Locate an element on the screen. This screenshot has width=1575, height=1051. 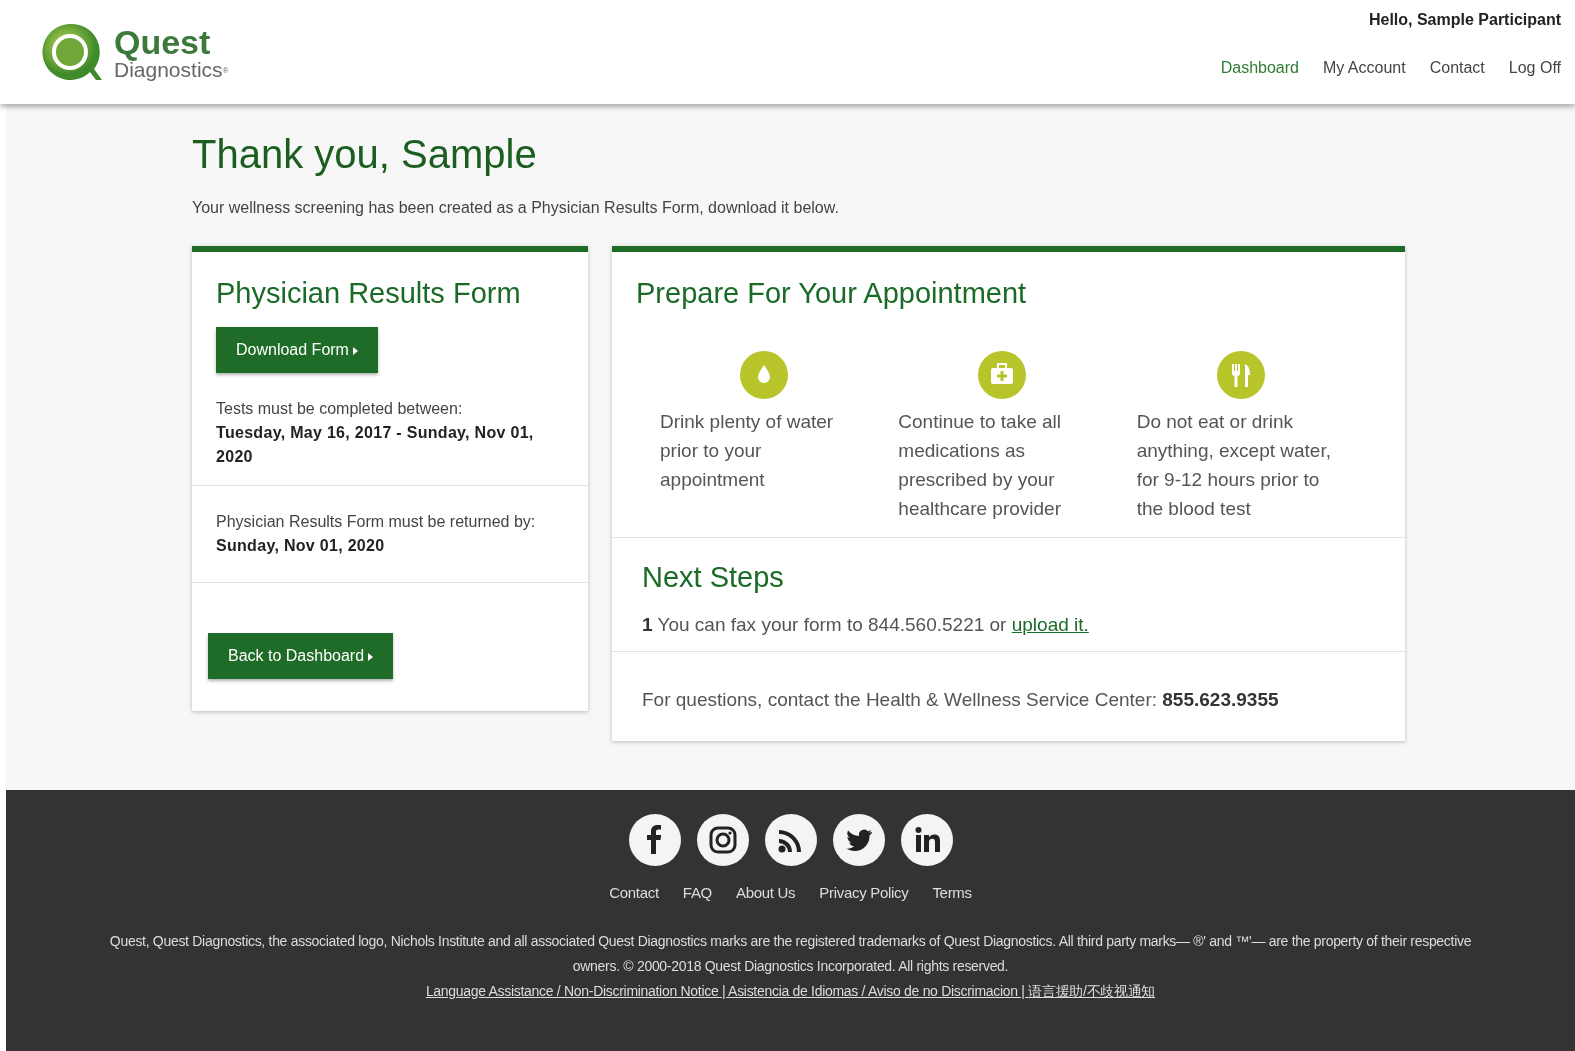
section-title: Next Steps is located at coordinates (713, 577).